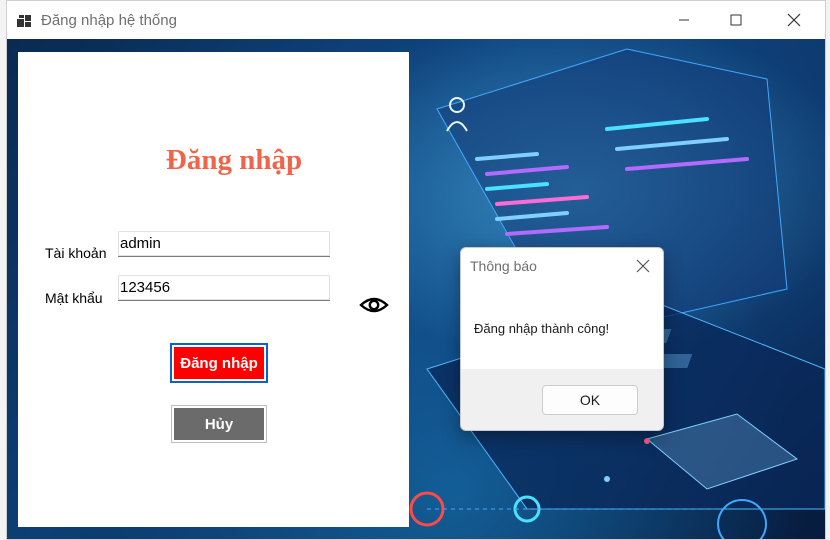 The height and width of the screenshot is (540, 830). I want to click on username-label: Tài khoản, so click(76, 253).